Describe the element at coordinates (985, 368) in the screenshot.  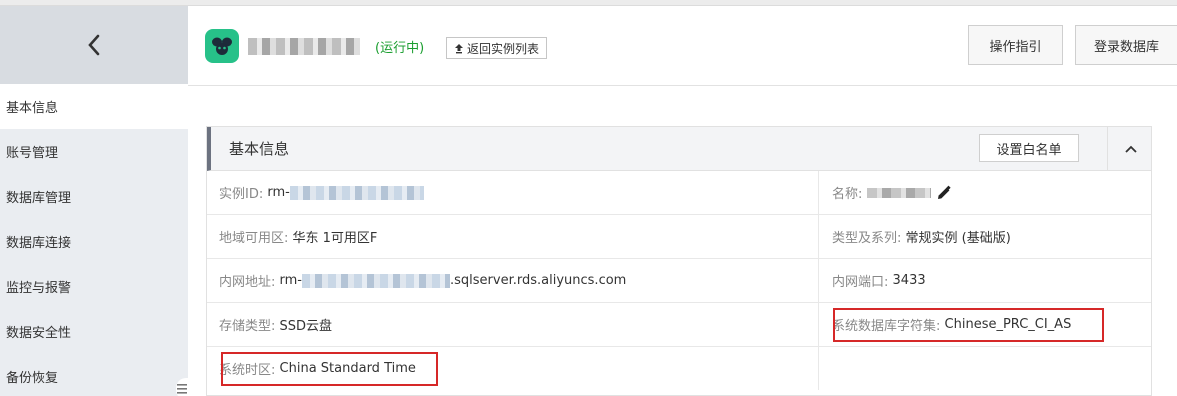
I see `empty-cell` at that location.